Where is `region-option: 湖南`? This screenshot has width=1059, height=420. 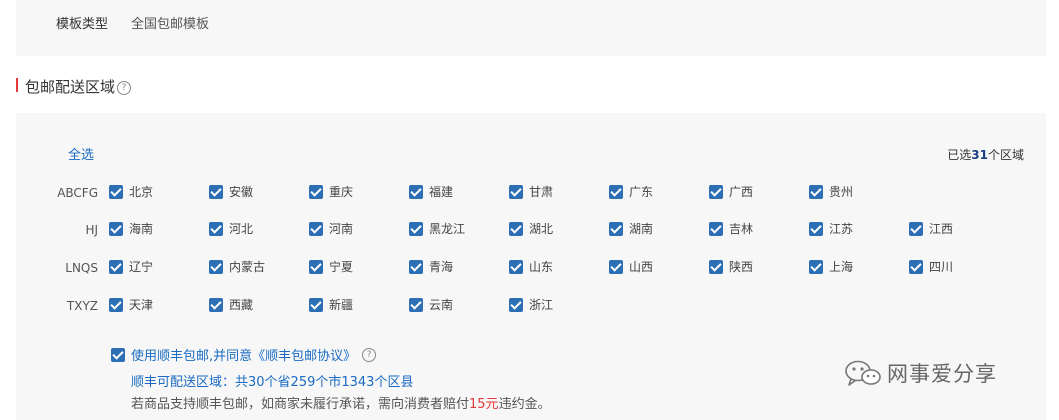 region-option: 湖南 is located at coordinates (631, 230).